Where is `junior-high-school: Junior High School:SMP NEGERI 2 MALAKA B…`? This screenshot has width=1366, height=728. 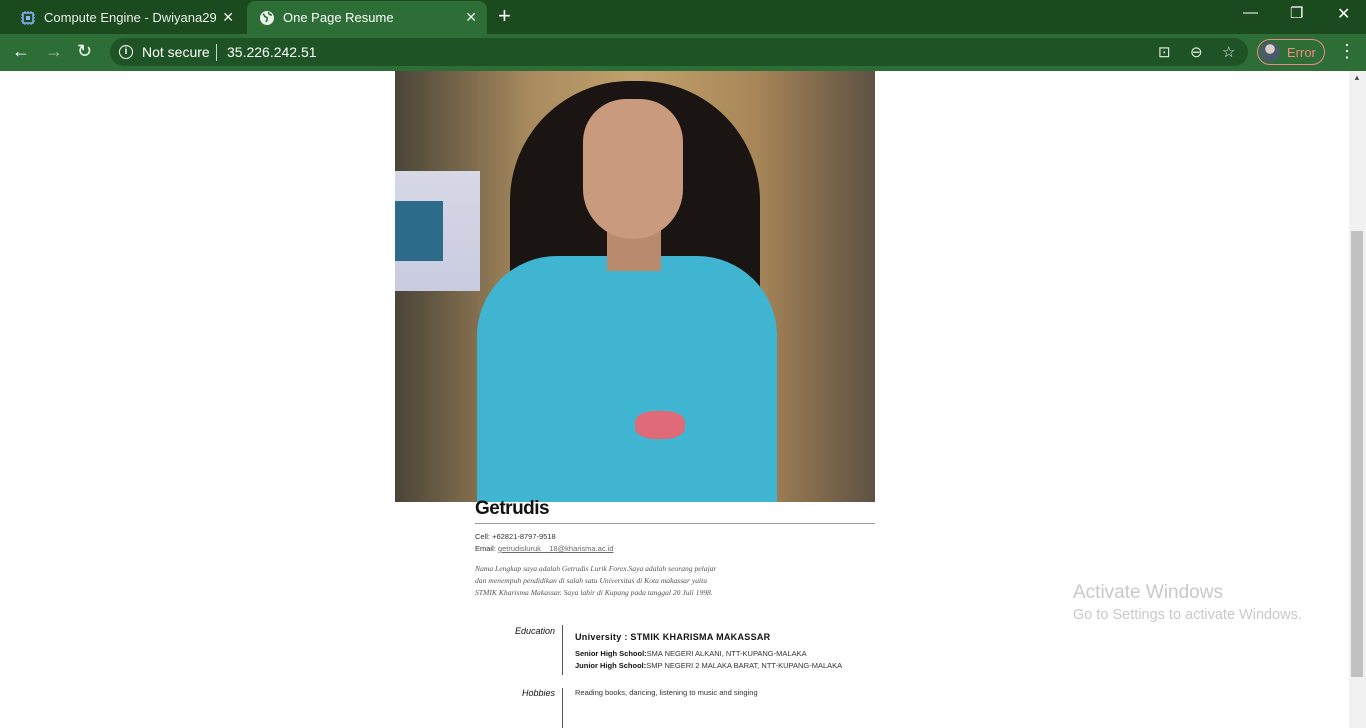
junior-high-school: Junior High School:SMP NEGERI 2 MALAKA B… is located at coordinates (708, 665).